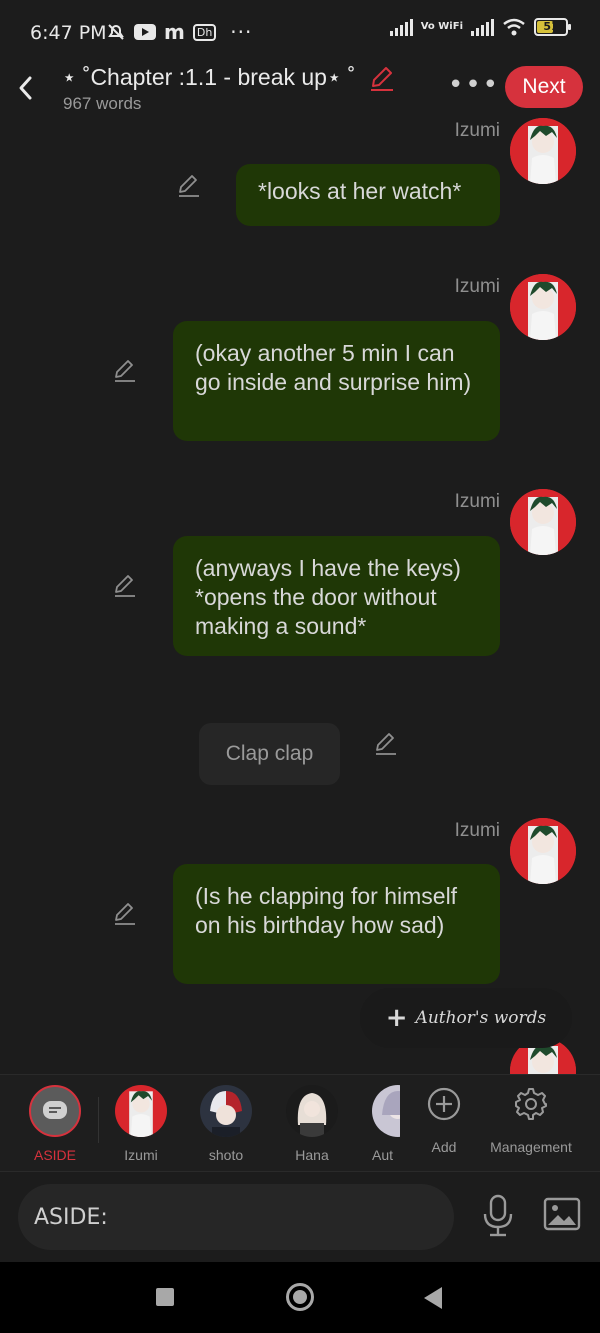 The width and height of the screenshot is (600, 1333). I want to click on status-time: 6:47 PM, so click(68, 33).